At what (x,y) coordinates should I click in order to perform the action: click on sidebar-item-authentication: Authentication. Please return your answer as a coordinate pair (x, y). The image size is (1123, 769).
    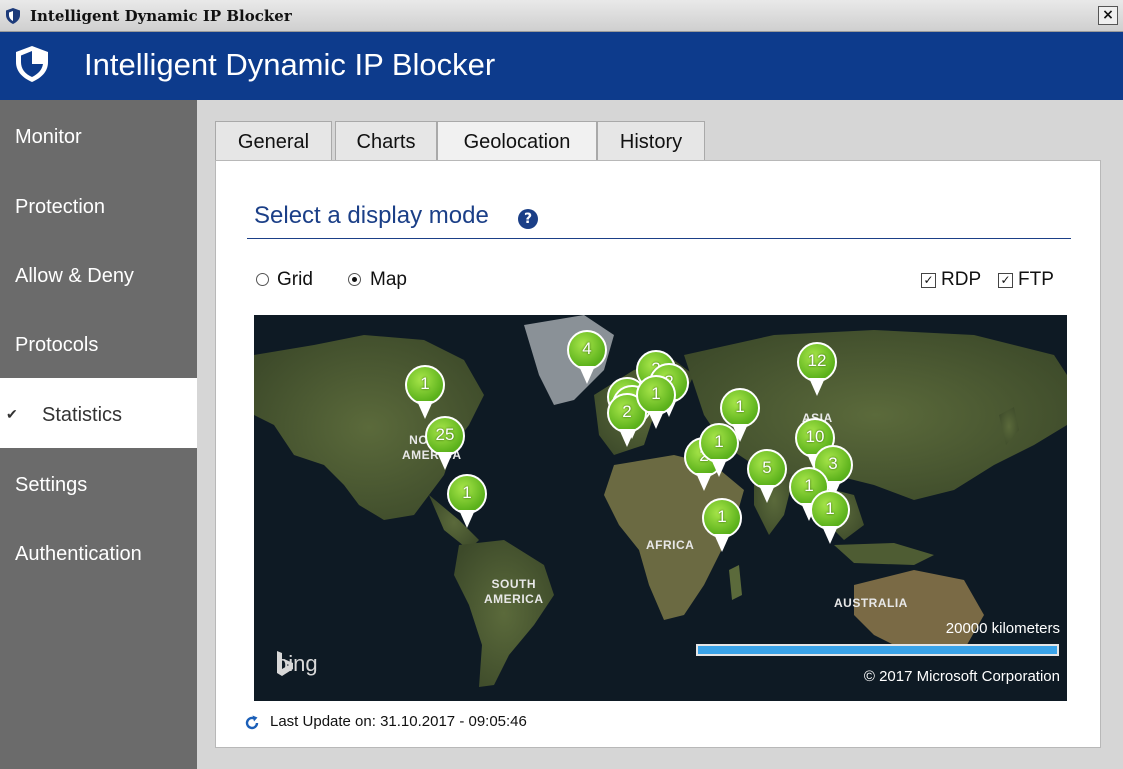
    Looking at the image, I should click on (98, 552).